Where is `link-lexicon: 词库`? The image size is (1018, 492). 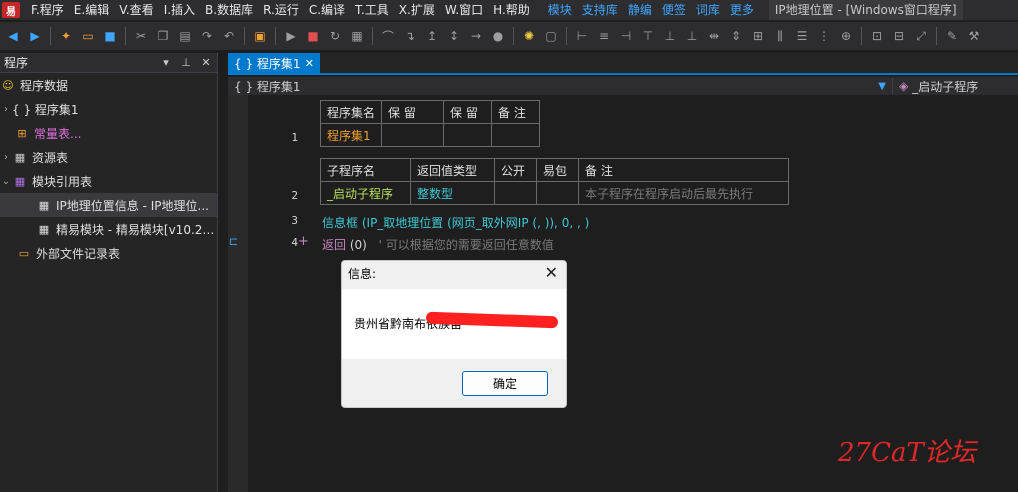 link-lexicon: 词库 is located at coordinates (708, 10).